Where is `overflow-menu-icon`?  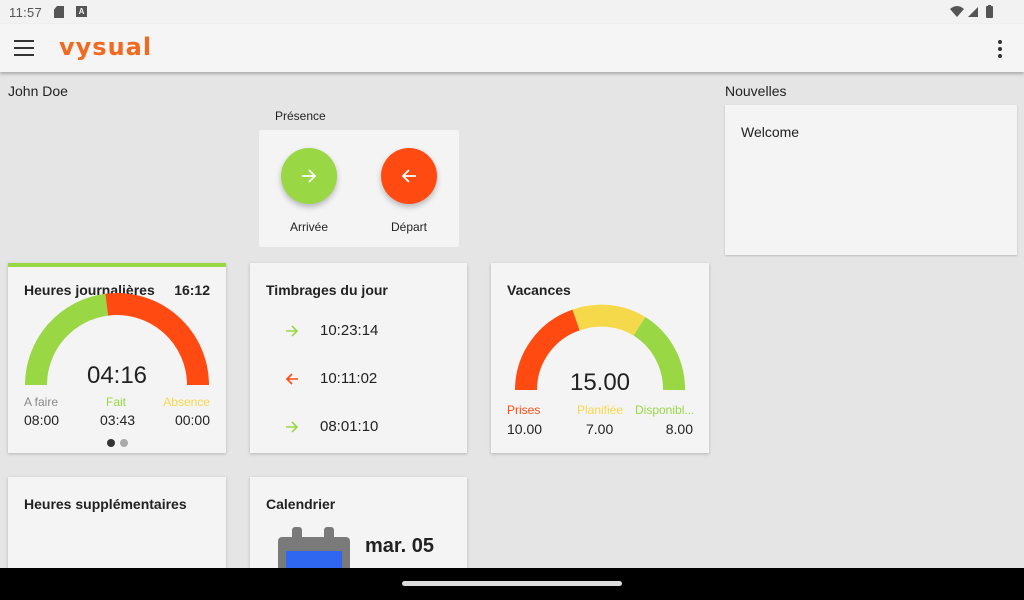
overflow-menu-icon is located at coordinates (1000, 49).